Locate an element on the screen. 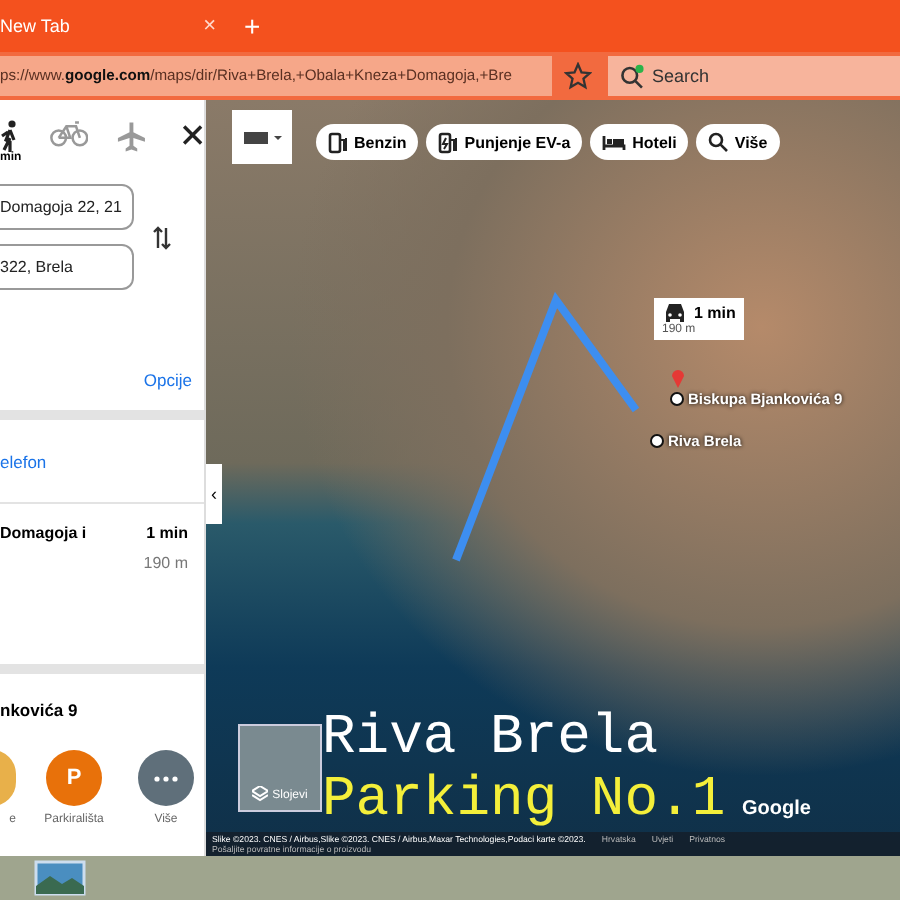  transit-mode-icon is located at coordinates (262, 137).